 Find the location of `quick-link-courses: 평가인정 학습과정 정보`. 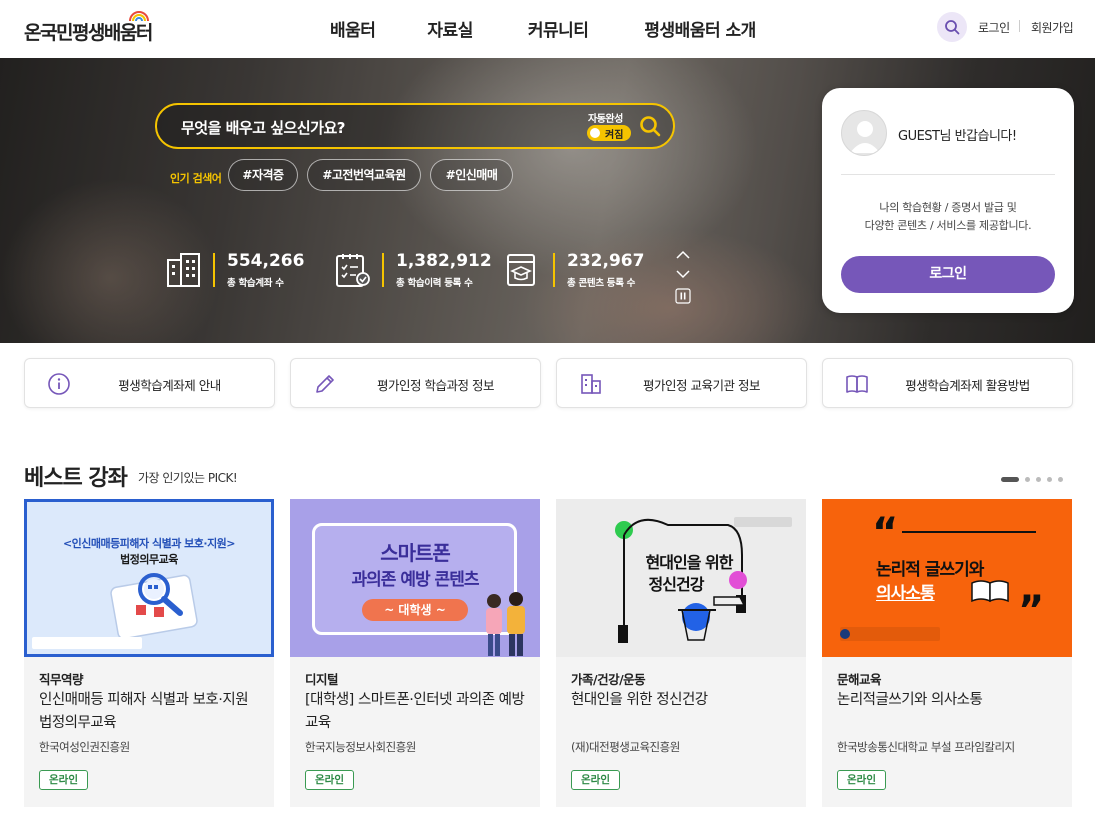

quick-link-courses: 평가인정 학습과정 정보 is located at coordinates (415, 383).